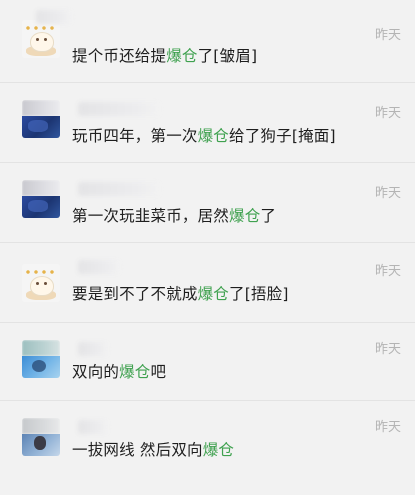 This screenshot has height=495, width=415. What do you see at coordinates (153, 450) in the screenshot?
I see `comment-text: 一拔网线 然后双向爆仓` at bounding box center [153, 450].